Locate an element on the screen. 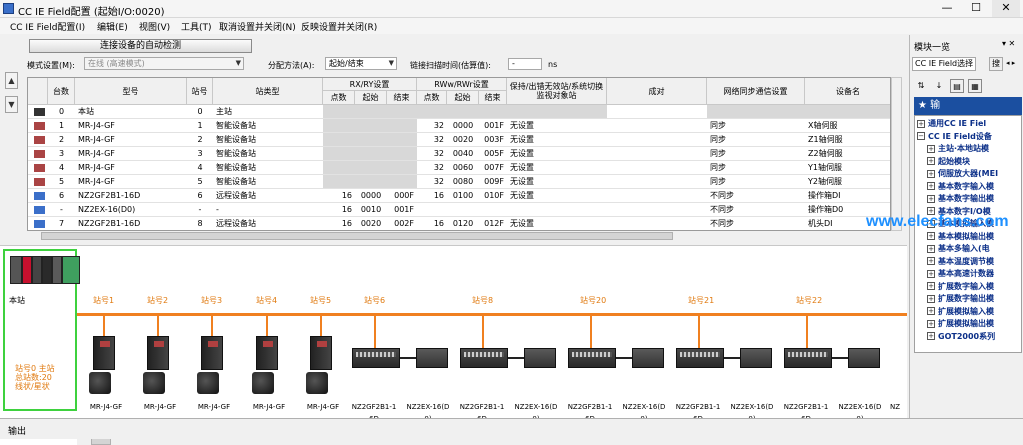 The width and height of the screenshot is (1023, 445). expand-icon: − is located at coordinates (921, 136).